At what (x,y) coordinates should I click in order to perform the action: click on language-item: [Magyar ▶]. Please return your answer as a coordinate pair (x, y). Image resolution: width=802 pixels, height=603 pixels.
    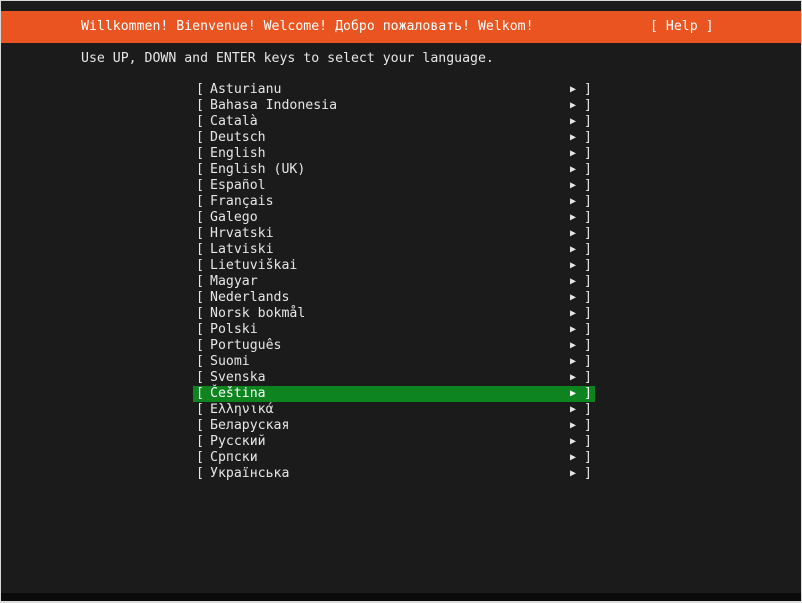
    Looking at the image, I should click on (394, 282).